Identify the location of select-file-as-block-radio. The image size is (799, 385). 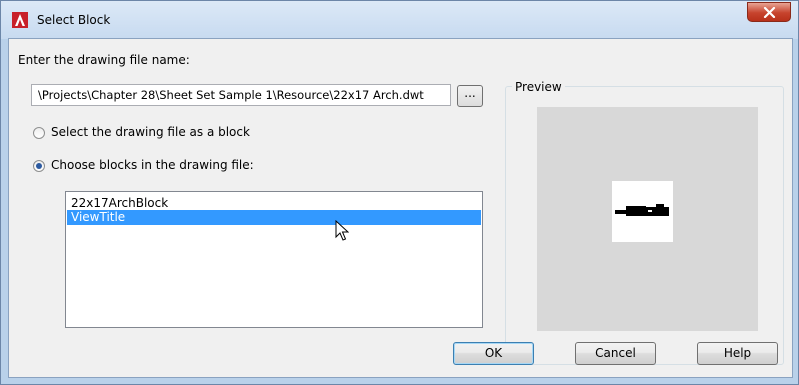
(39, 133).